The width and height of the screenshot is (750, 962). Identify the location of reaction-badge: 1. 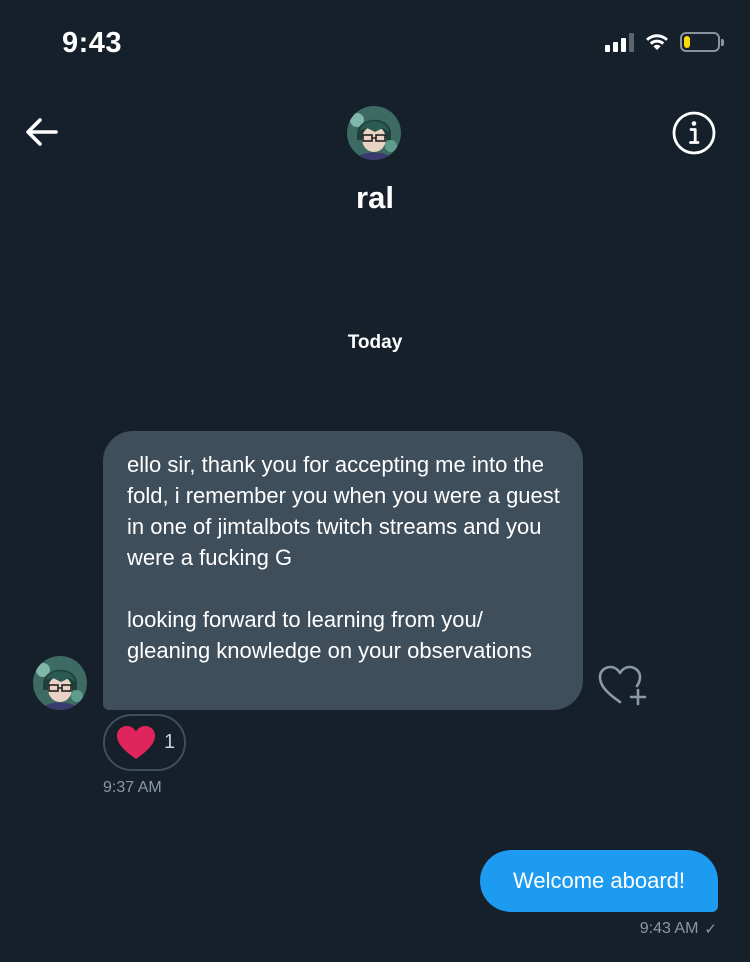
(144, 742).